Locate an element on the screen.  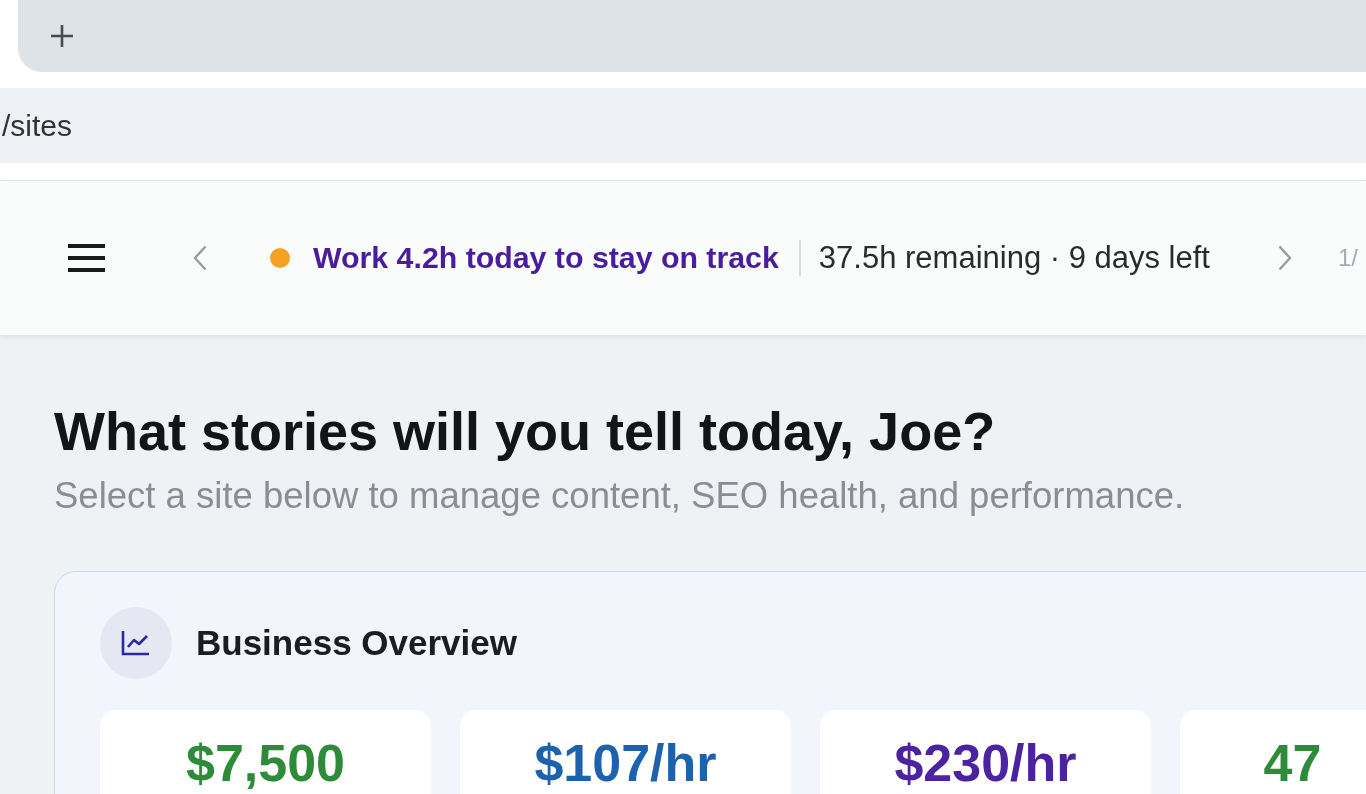
remaining-text: 37.5h remaining · 9 days left is located at coordinates (1014, 258).